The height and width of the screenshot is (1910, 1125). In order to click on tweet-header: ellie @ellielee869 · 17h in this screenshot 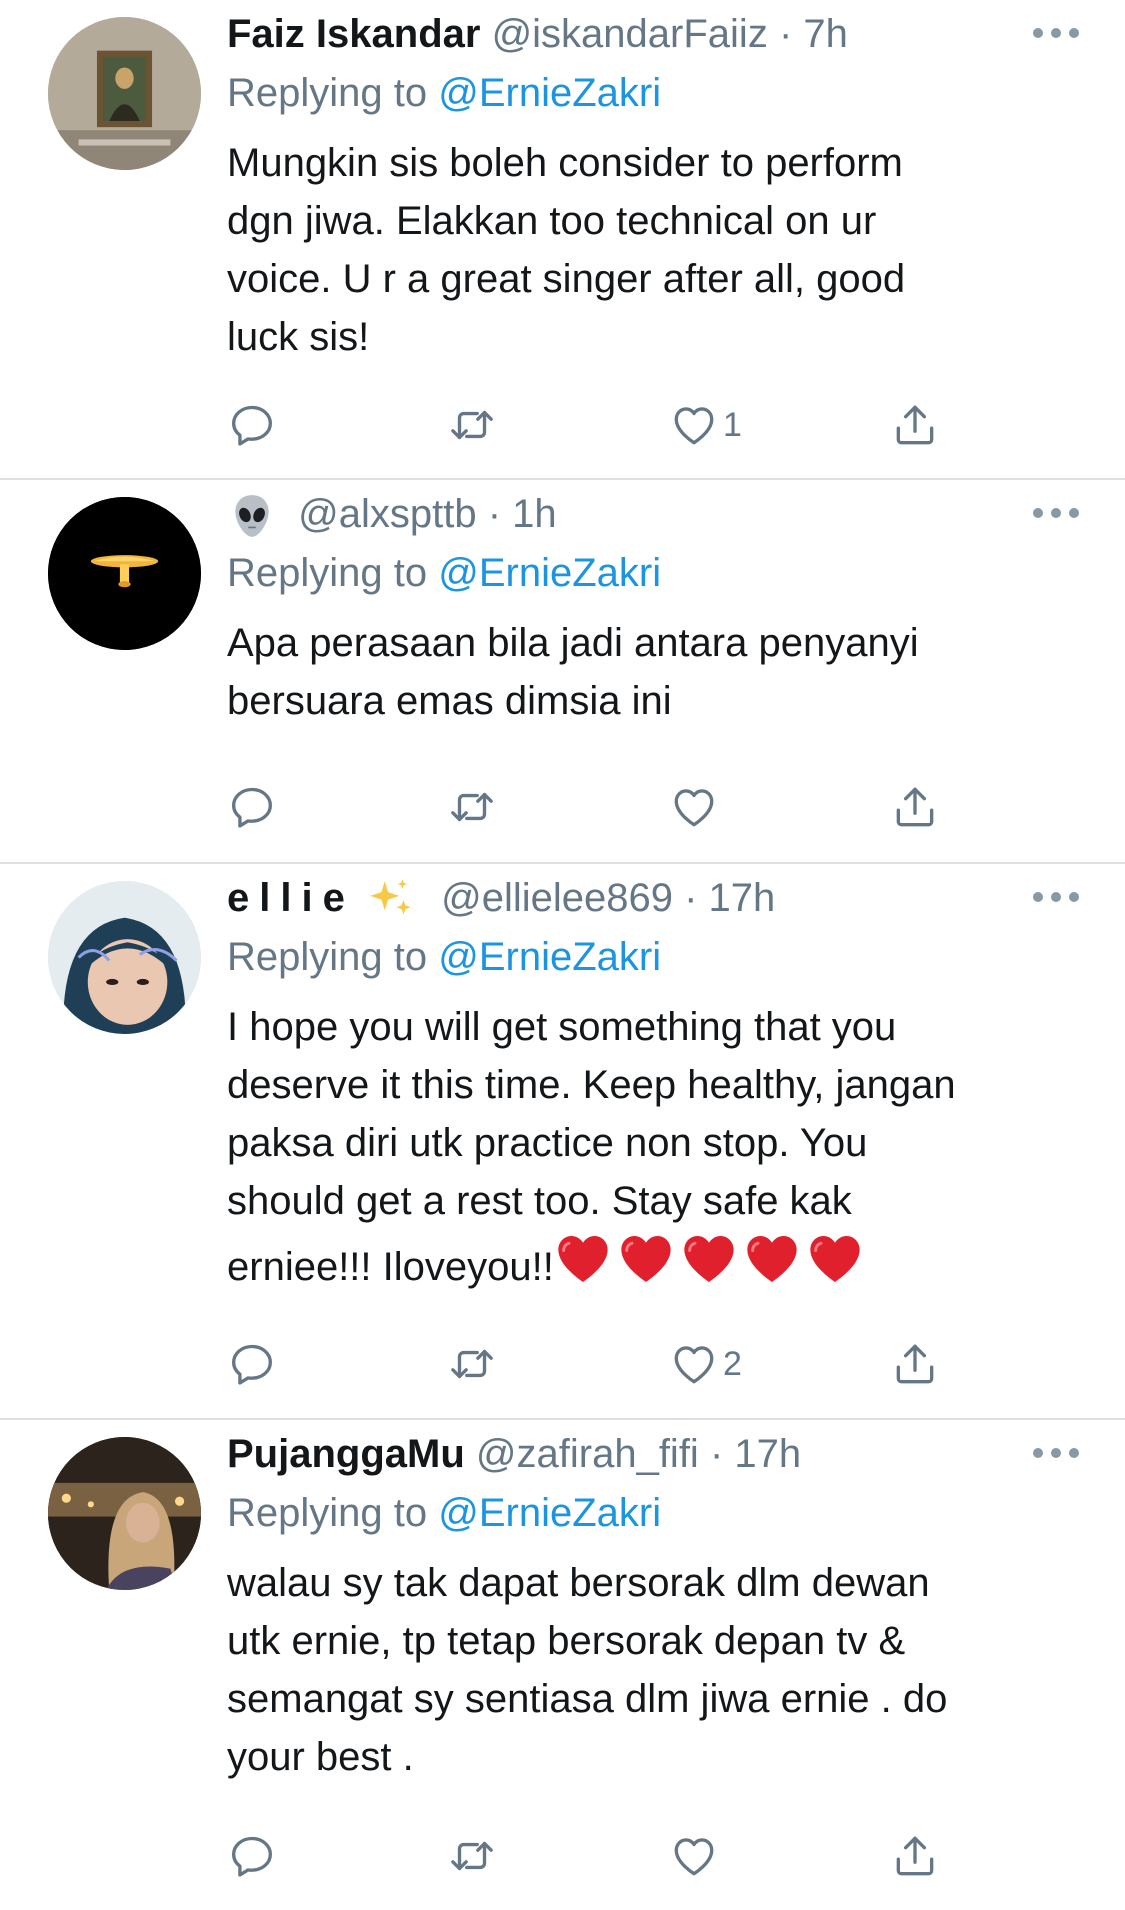, I will do `click(661, 896)`.